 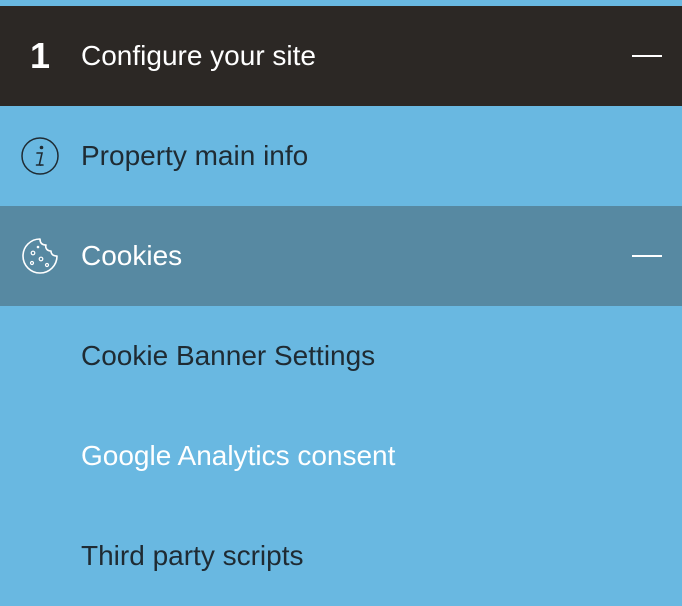 What do you see at coordinates (238, 455) in the screenshot?
I see `submenu-item-label: Google Analytics consent` at bounding box center [238, 455].